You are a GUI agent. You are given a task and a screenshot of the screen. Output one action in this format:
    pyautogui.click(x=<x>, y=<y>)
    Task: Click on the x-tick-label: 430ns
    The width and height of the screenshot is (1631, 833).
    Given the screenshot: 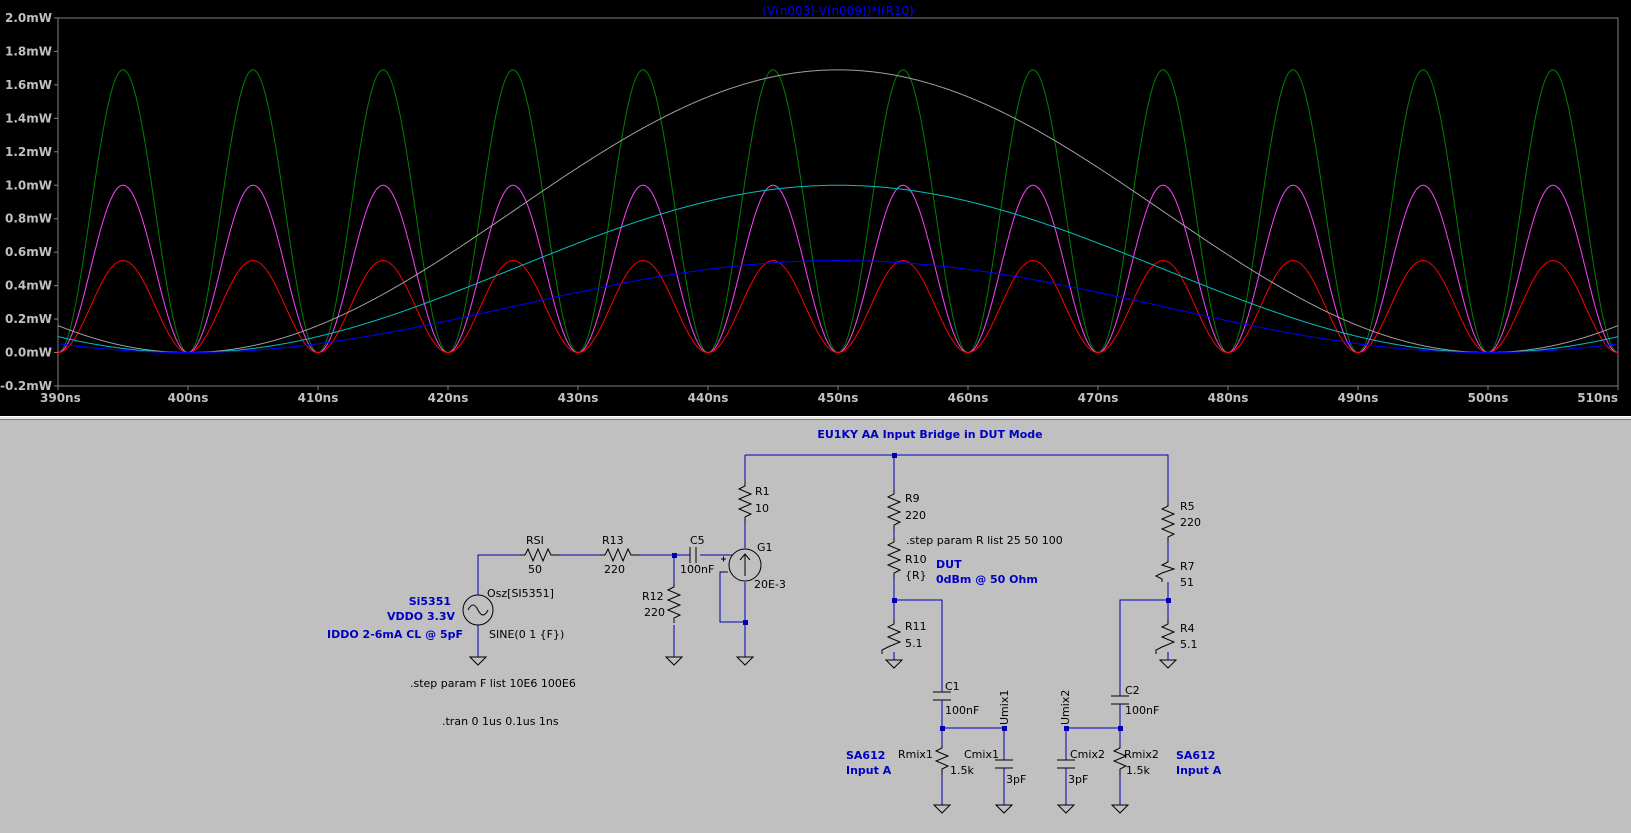 What is the action you would take?
    pyautogui.click(x=578, y=398)
    